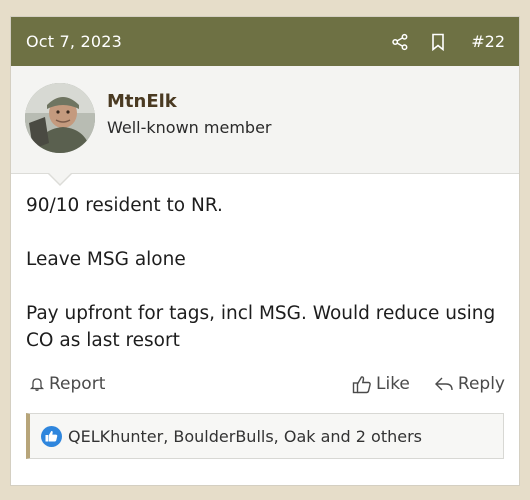 Image resolution: width=530 pixels, height=500 pixels. Describe the element at coordinates (265, 3) in the screenshot. I see `page-top-border` at that location.